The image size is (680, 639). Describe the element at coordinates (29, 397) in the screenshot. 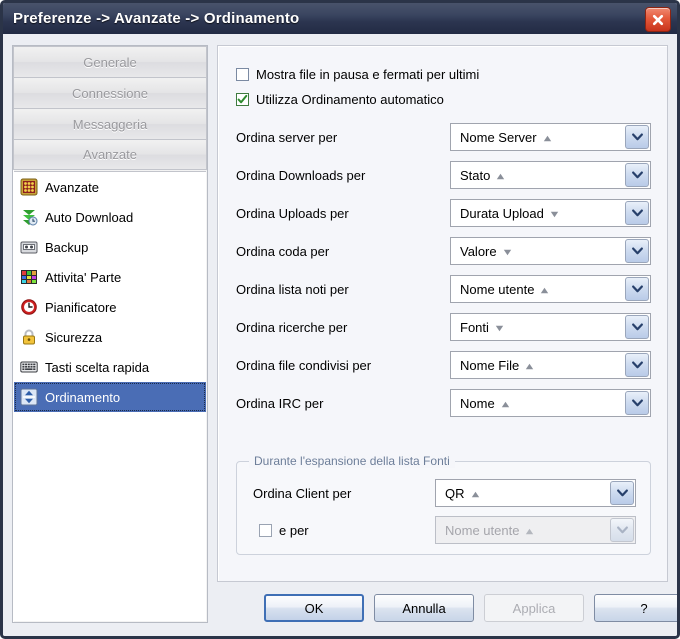

I see `sort-arrows-icon` at that location.